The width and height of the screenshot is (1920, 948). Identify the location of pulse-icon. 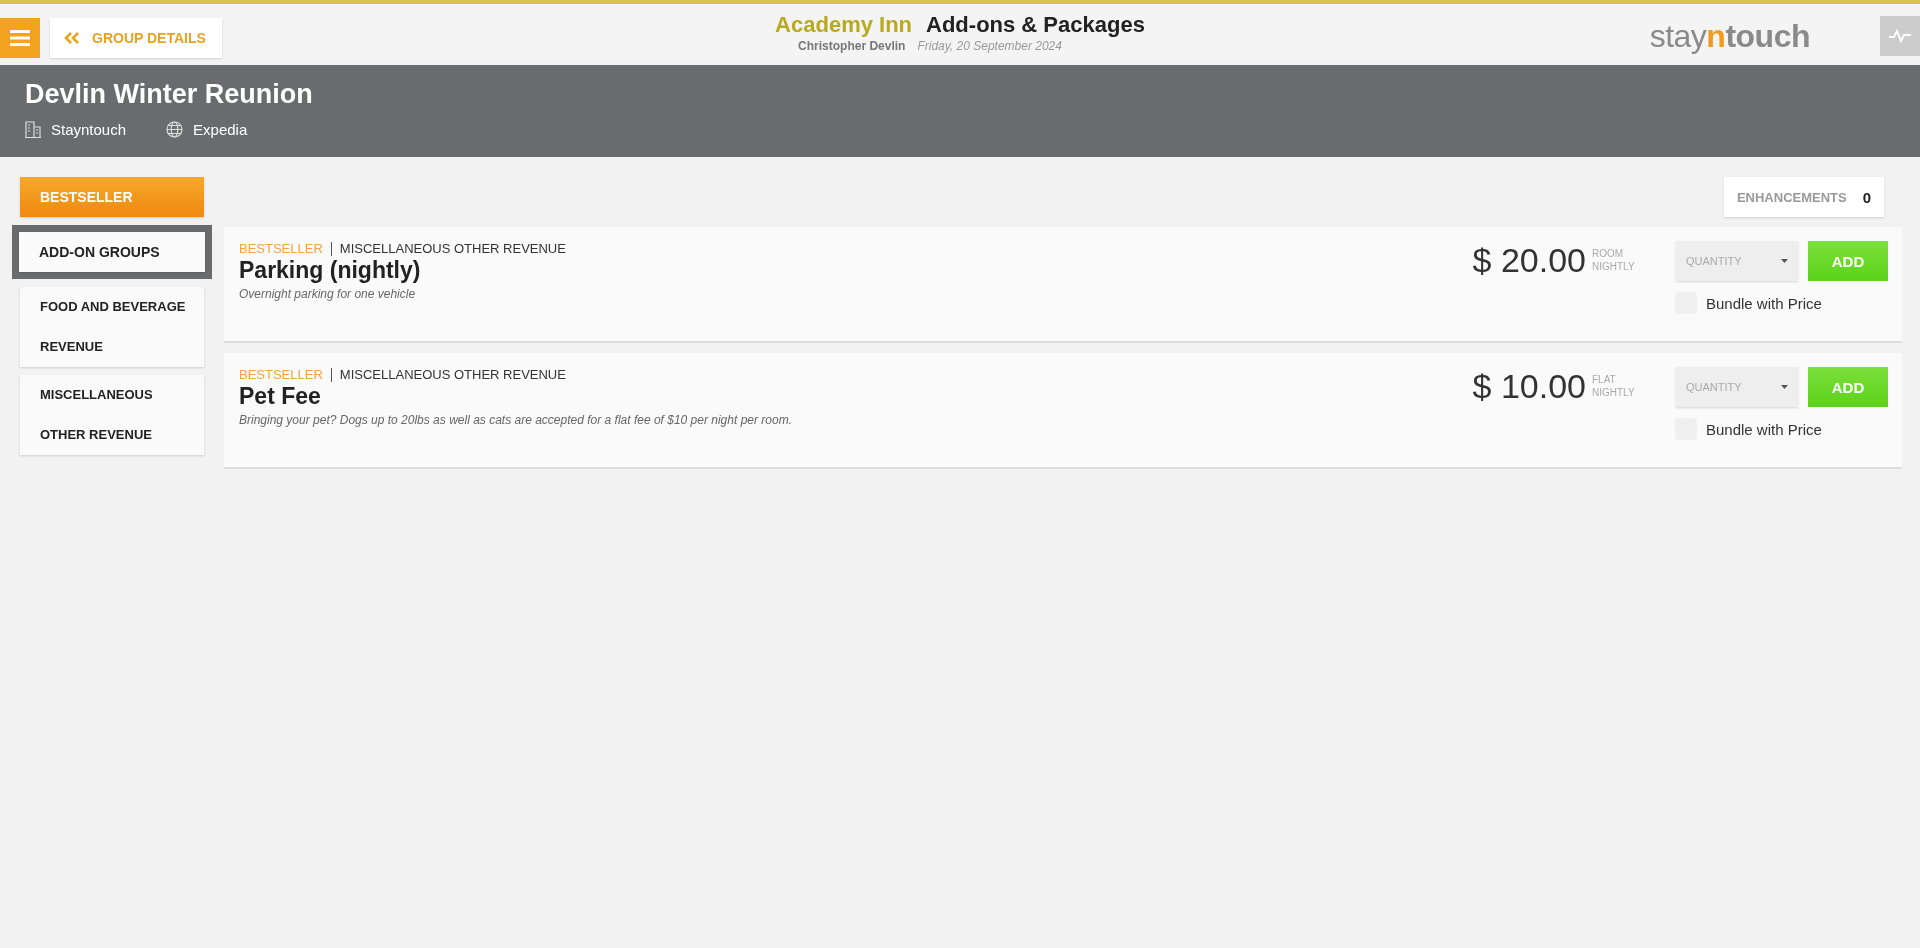
(1900, 35).